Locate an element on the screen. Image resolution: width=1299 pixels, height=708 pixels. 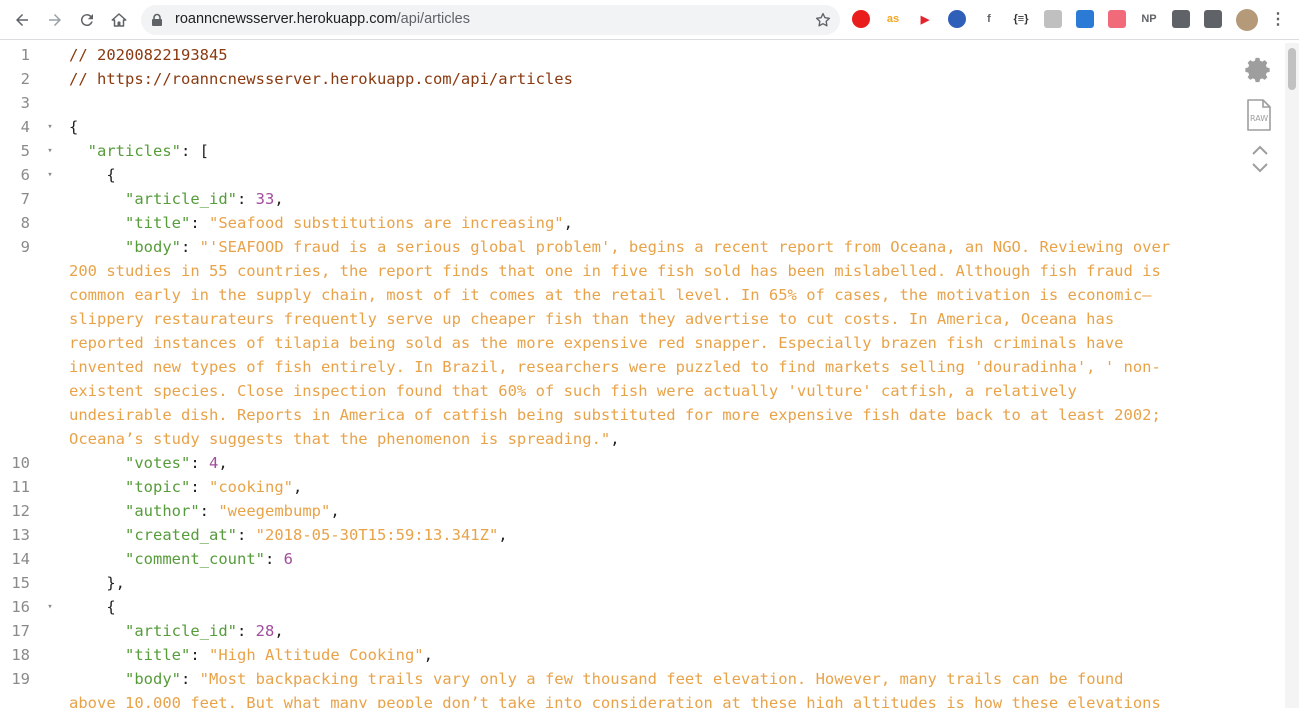
token-key: "title" is located at coordinates (158, 223).